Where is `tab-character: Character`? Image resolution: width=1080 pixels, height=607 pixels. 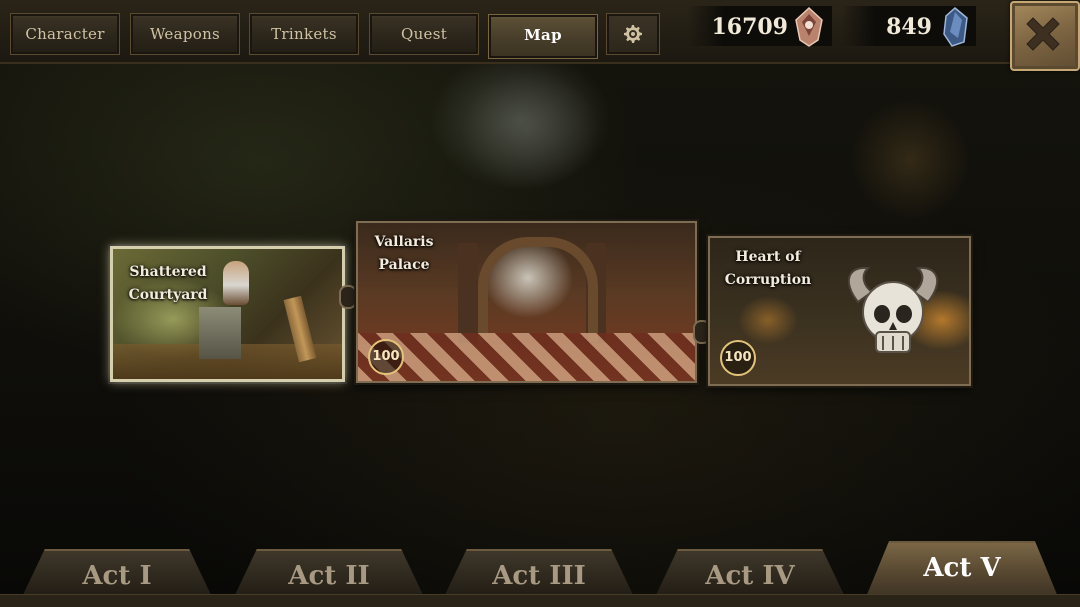
tab-character: Character is located at coordinates (65, 34).